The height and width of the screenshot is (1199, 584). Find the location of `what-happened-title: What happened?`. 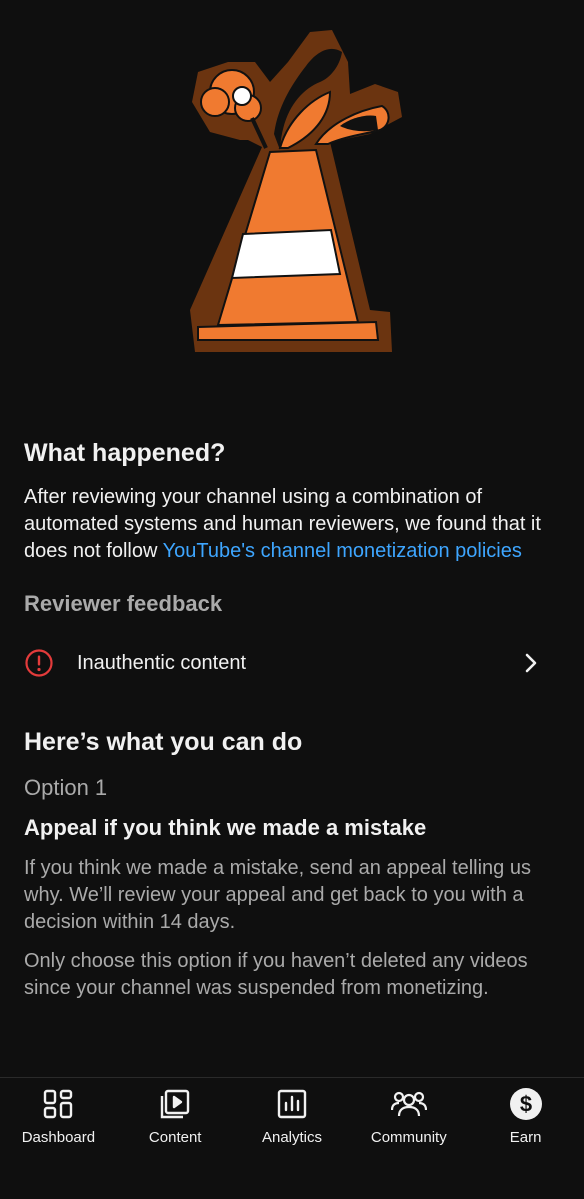

what-happened-title: What happened? is located at coordinates (125, 453).